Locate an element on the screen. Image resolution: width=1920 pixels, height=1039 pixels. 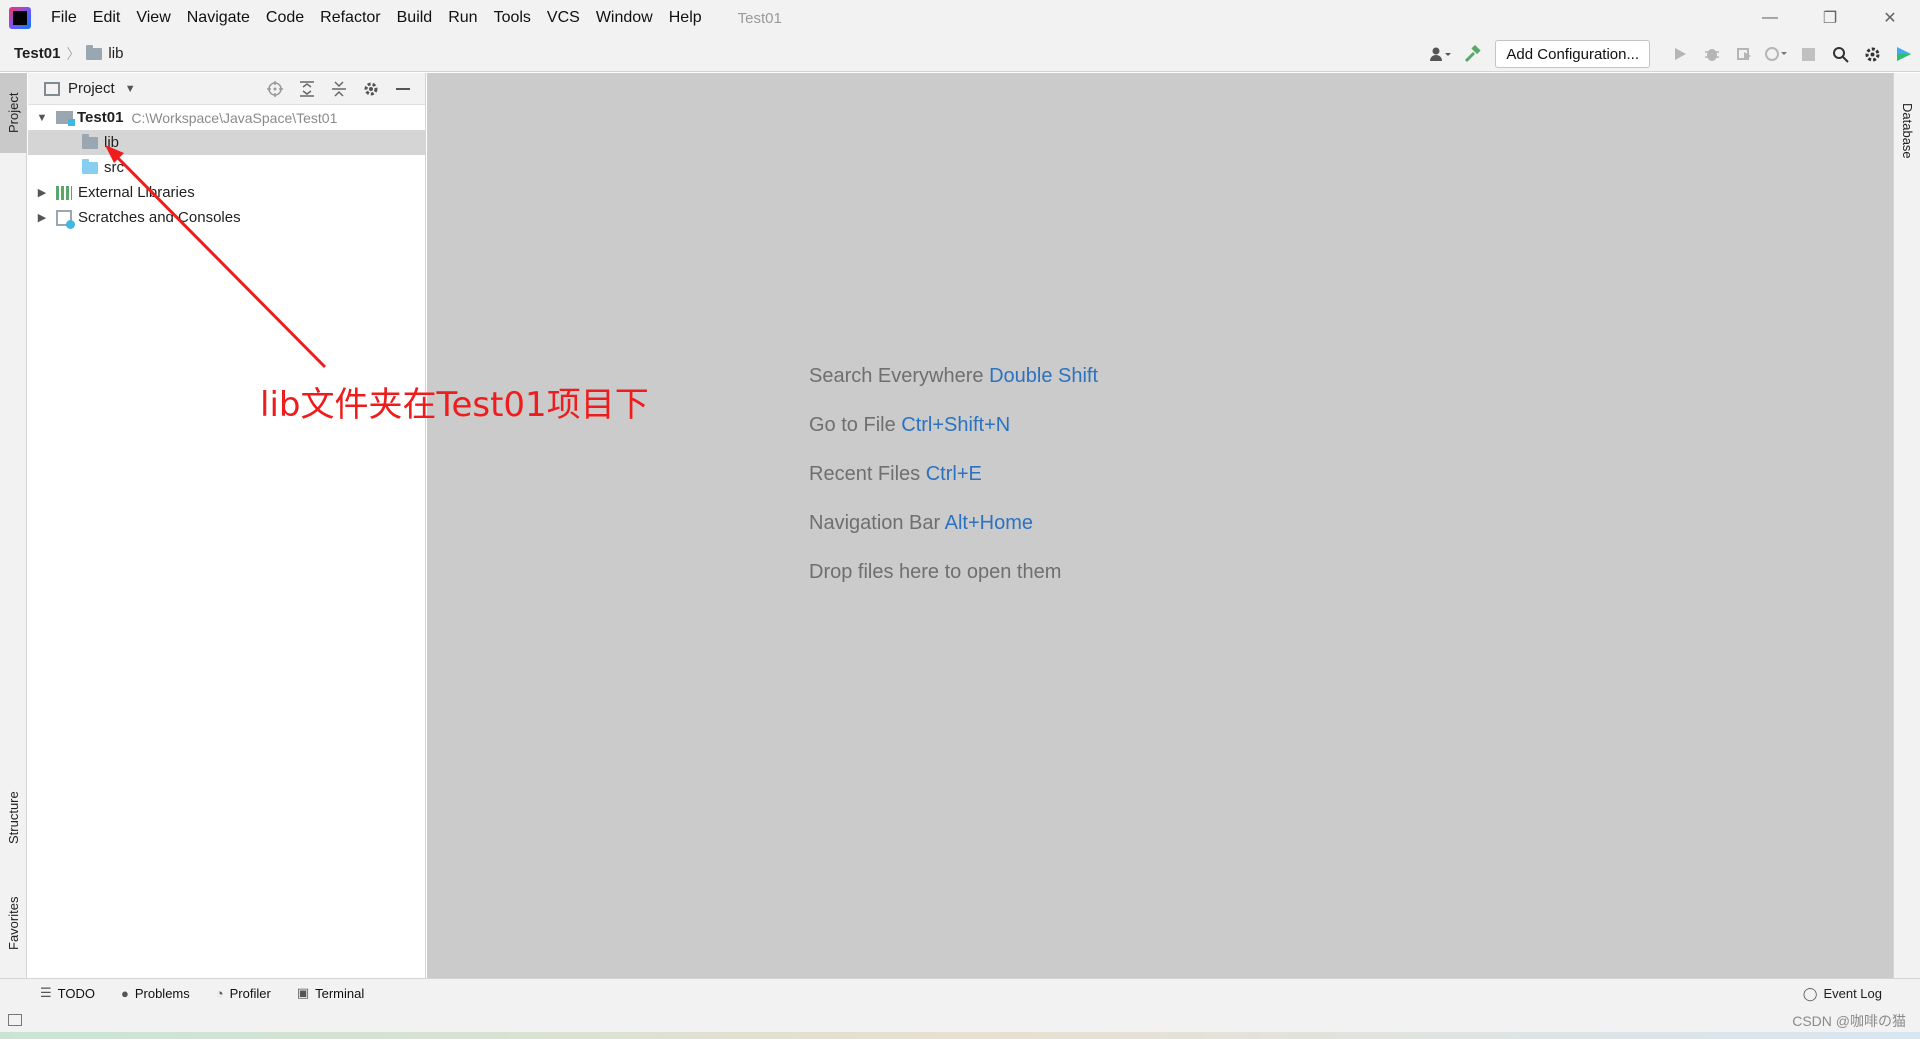
tab-profiler-label: Profiler is located at coordinates (250, 993).